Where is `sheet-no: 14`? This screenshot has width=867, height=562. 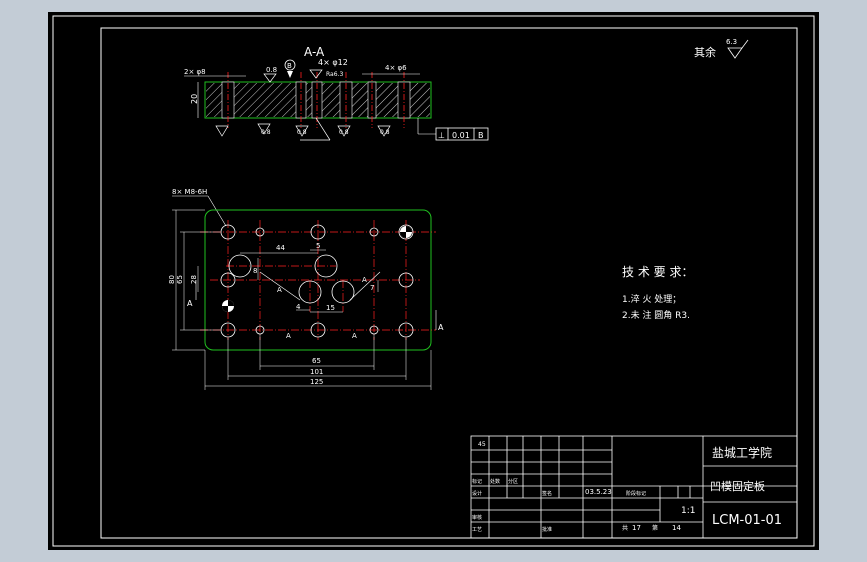 sheet-no: 14 is located at coordinates (676, 528).